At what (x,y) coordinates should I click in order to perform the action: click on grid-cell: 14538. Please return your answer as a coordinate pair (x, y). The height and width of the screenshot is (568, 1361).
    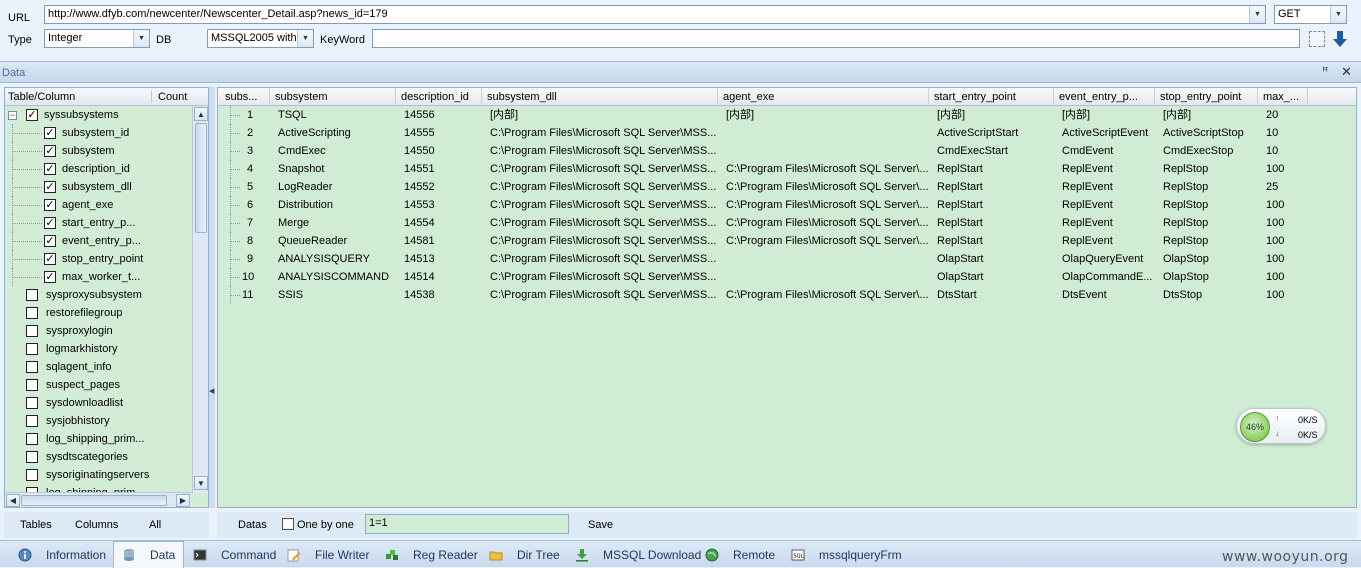
    Looking at the image, I should click on (445, 295).